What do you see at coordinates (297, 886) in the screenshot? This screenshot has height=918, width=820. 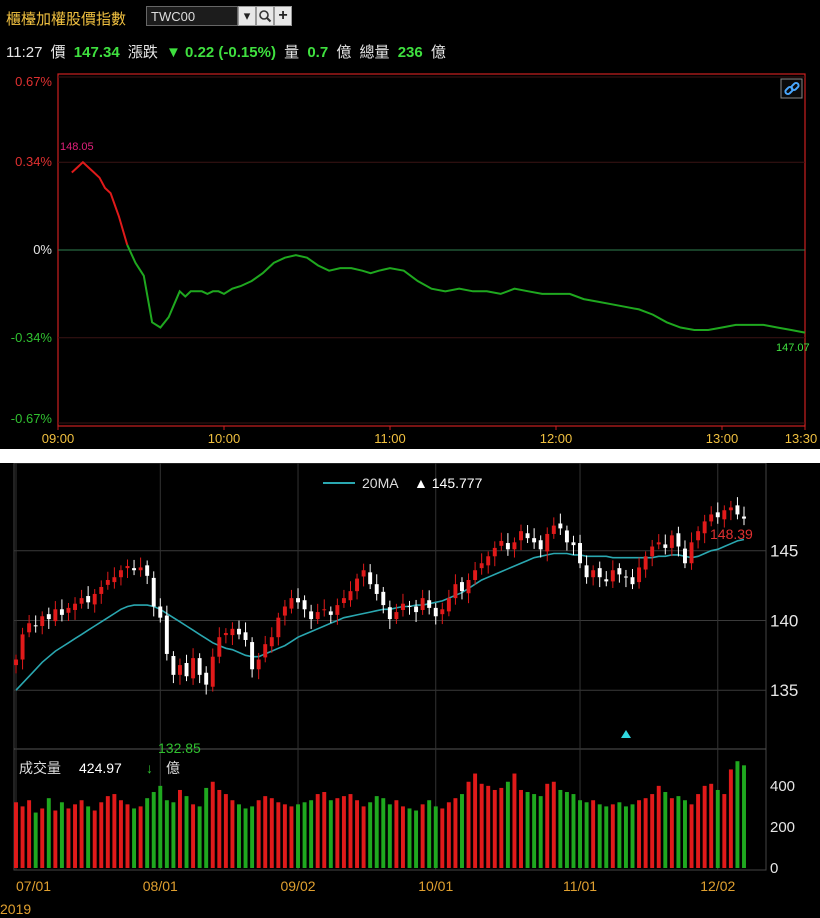 I see `date-x-tick-label: 09/02` at bounding box center [297, 886].